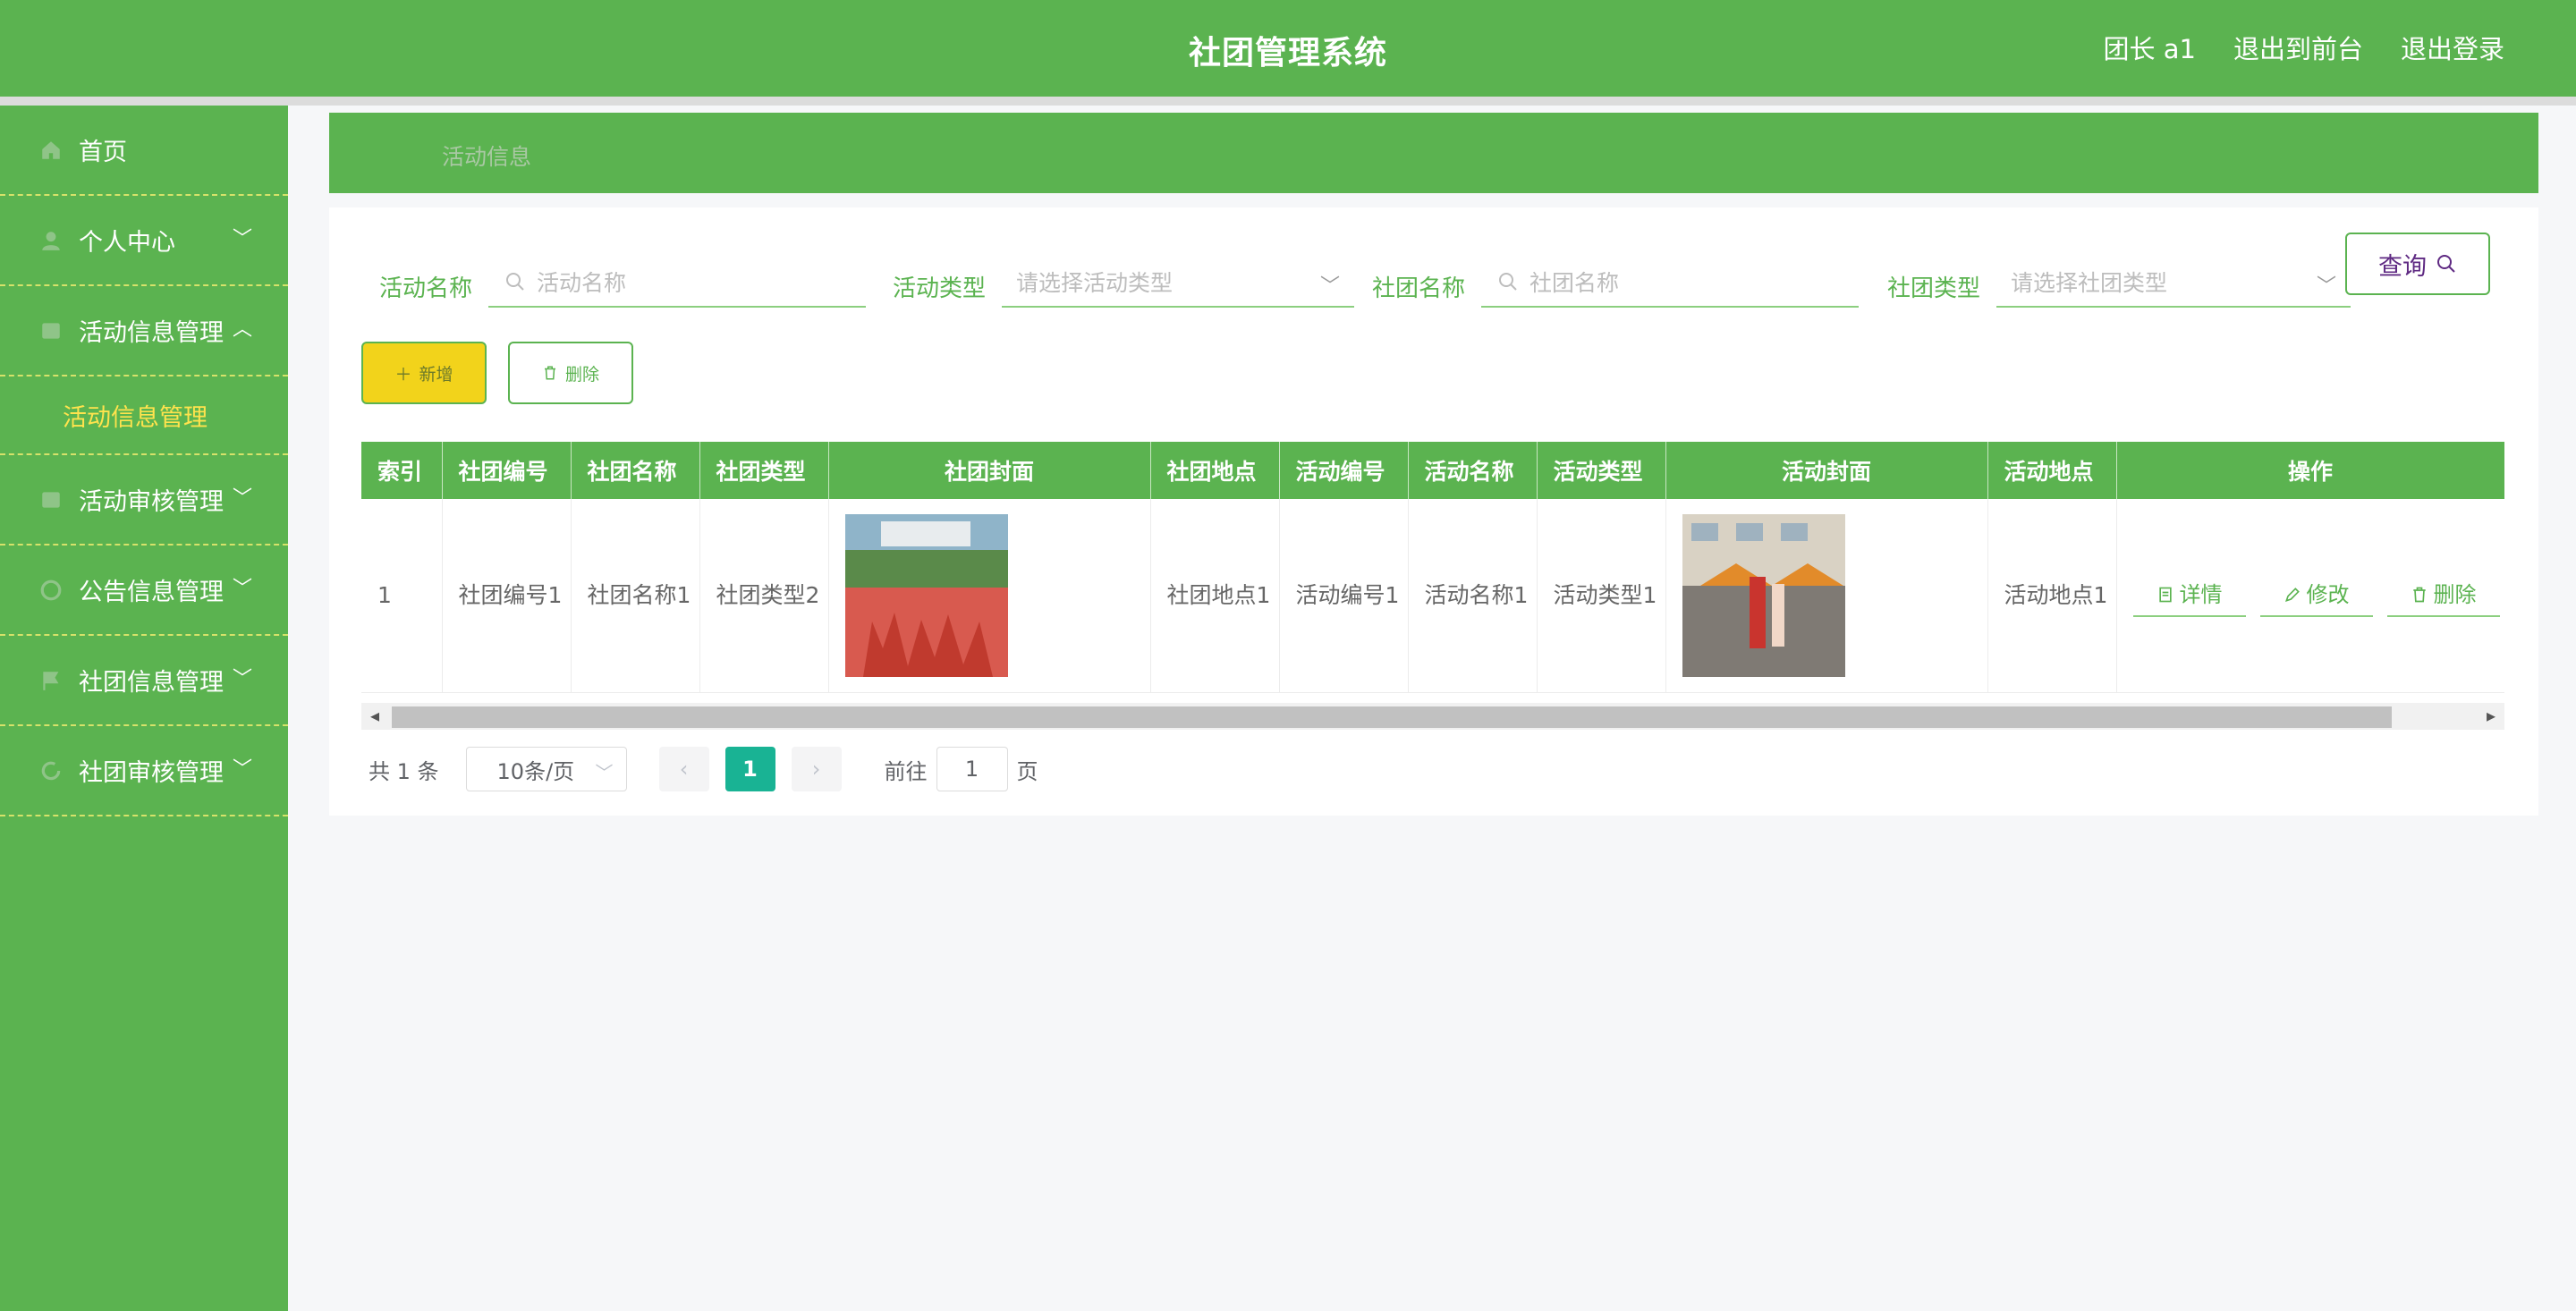 The image size is (2576, 1311). Describe the element at coordinates (1934, 288) in the screenshot. I see `club-type-label: 社团类型` at that location.